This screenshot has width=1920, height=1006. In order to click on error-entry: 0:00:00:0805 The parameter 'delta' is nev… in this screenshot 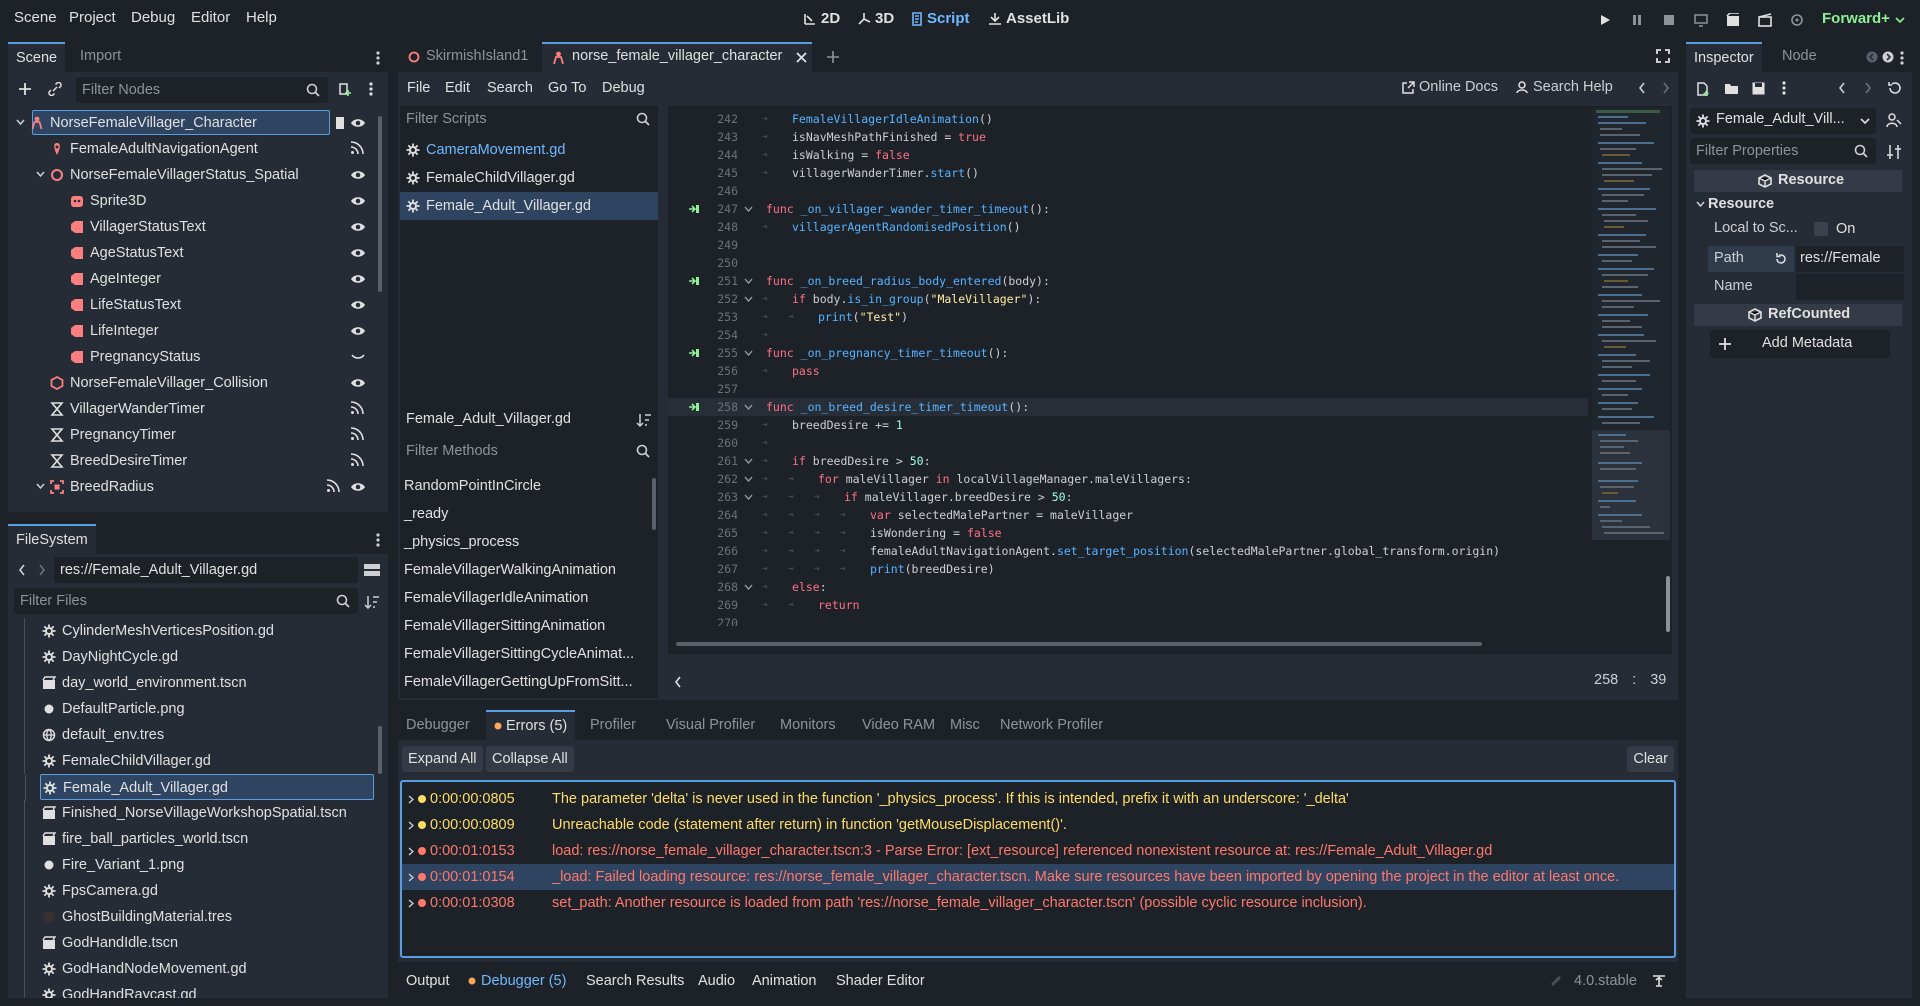, I will do `click(1038, 799)`.